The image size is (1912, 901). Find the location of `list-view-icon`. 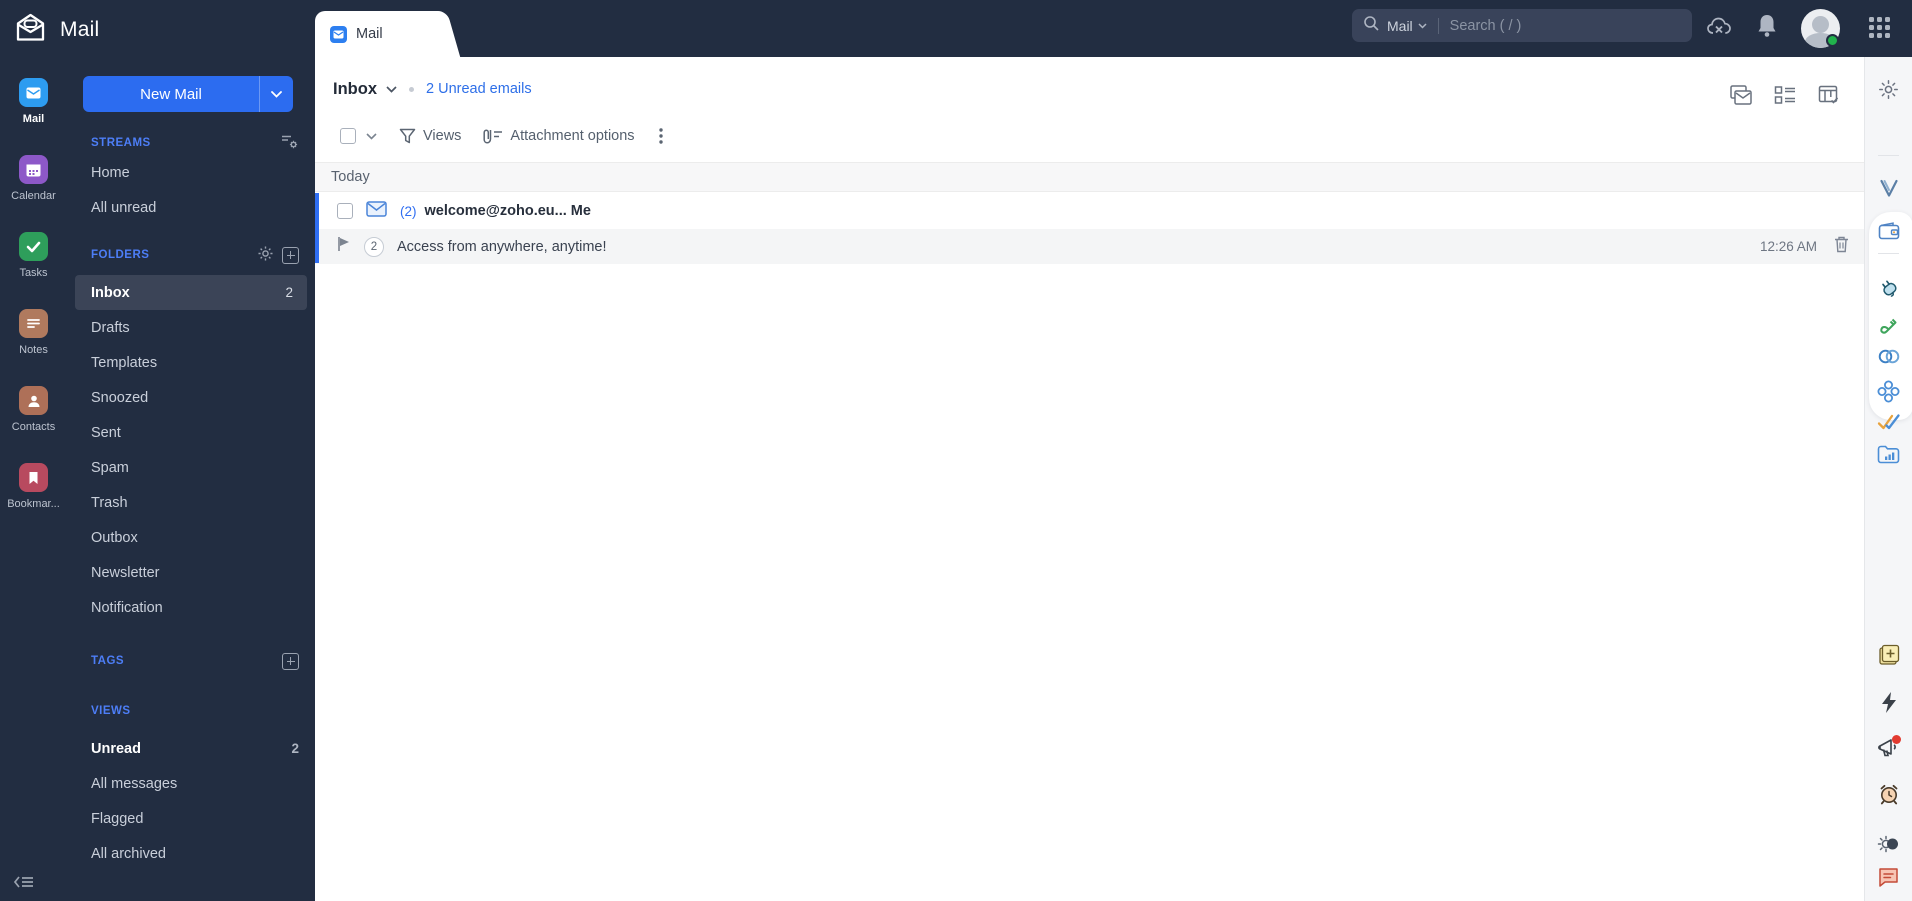

list-view-icon is located at coordinates (1785, 95).